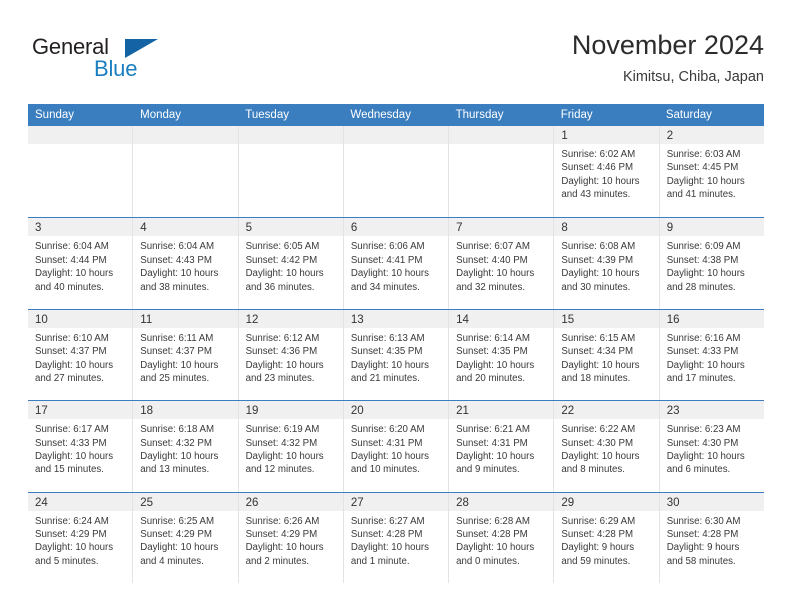  What do you see at coordinates (568, 411) in the screenshot?
I see `day-number: 22` at bounding box center [568, 411].